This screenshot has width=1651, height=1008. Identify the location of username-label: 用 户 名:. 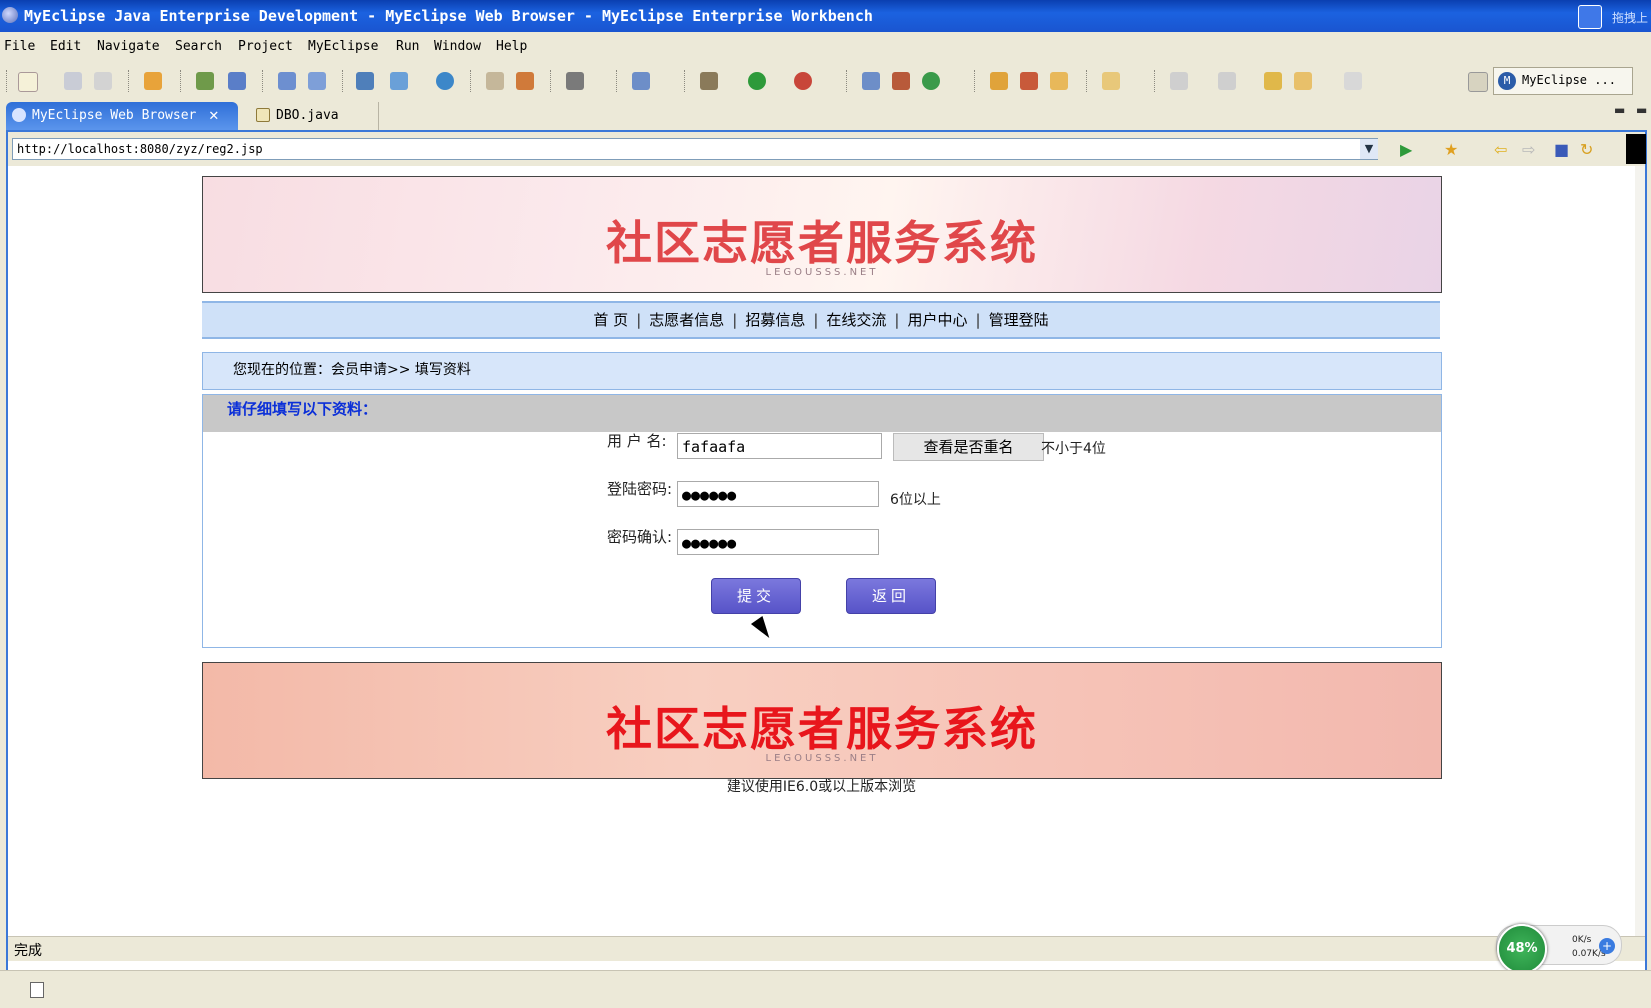
(637, 441).